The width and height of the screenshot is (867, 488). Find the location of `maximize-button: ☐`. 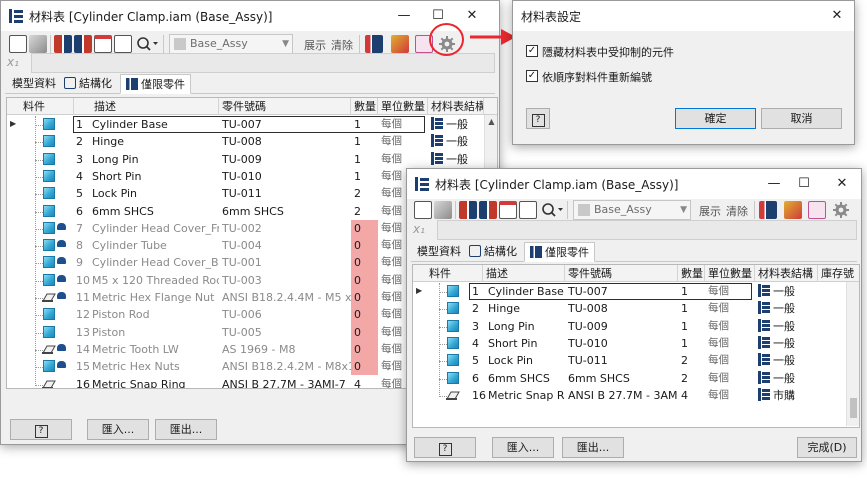

maximize-button: ☐ is located at coordinates (804, 184).